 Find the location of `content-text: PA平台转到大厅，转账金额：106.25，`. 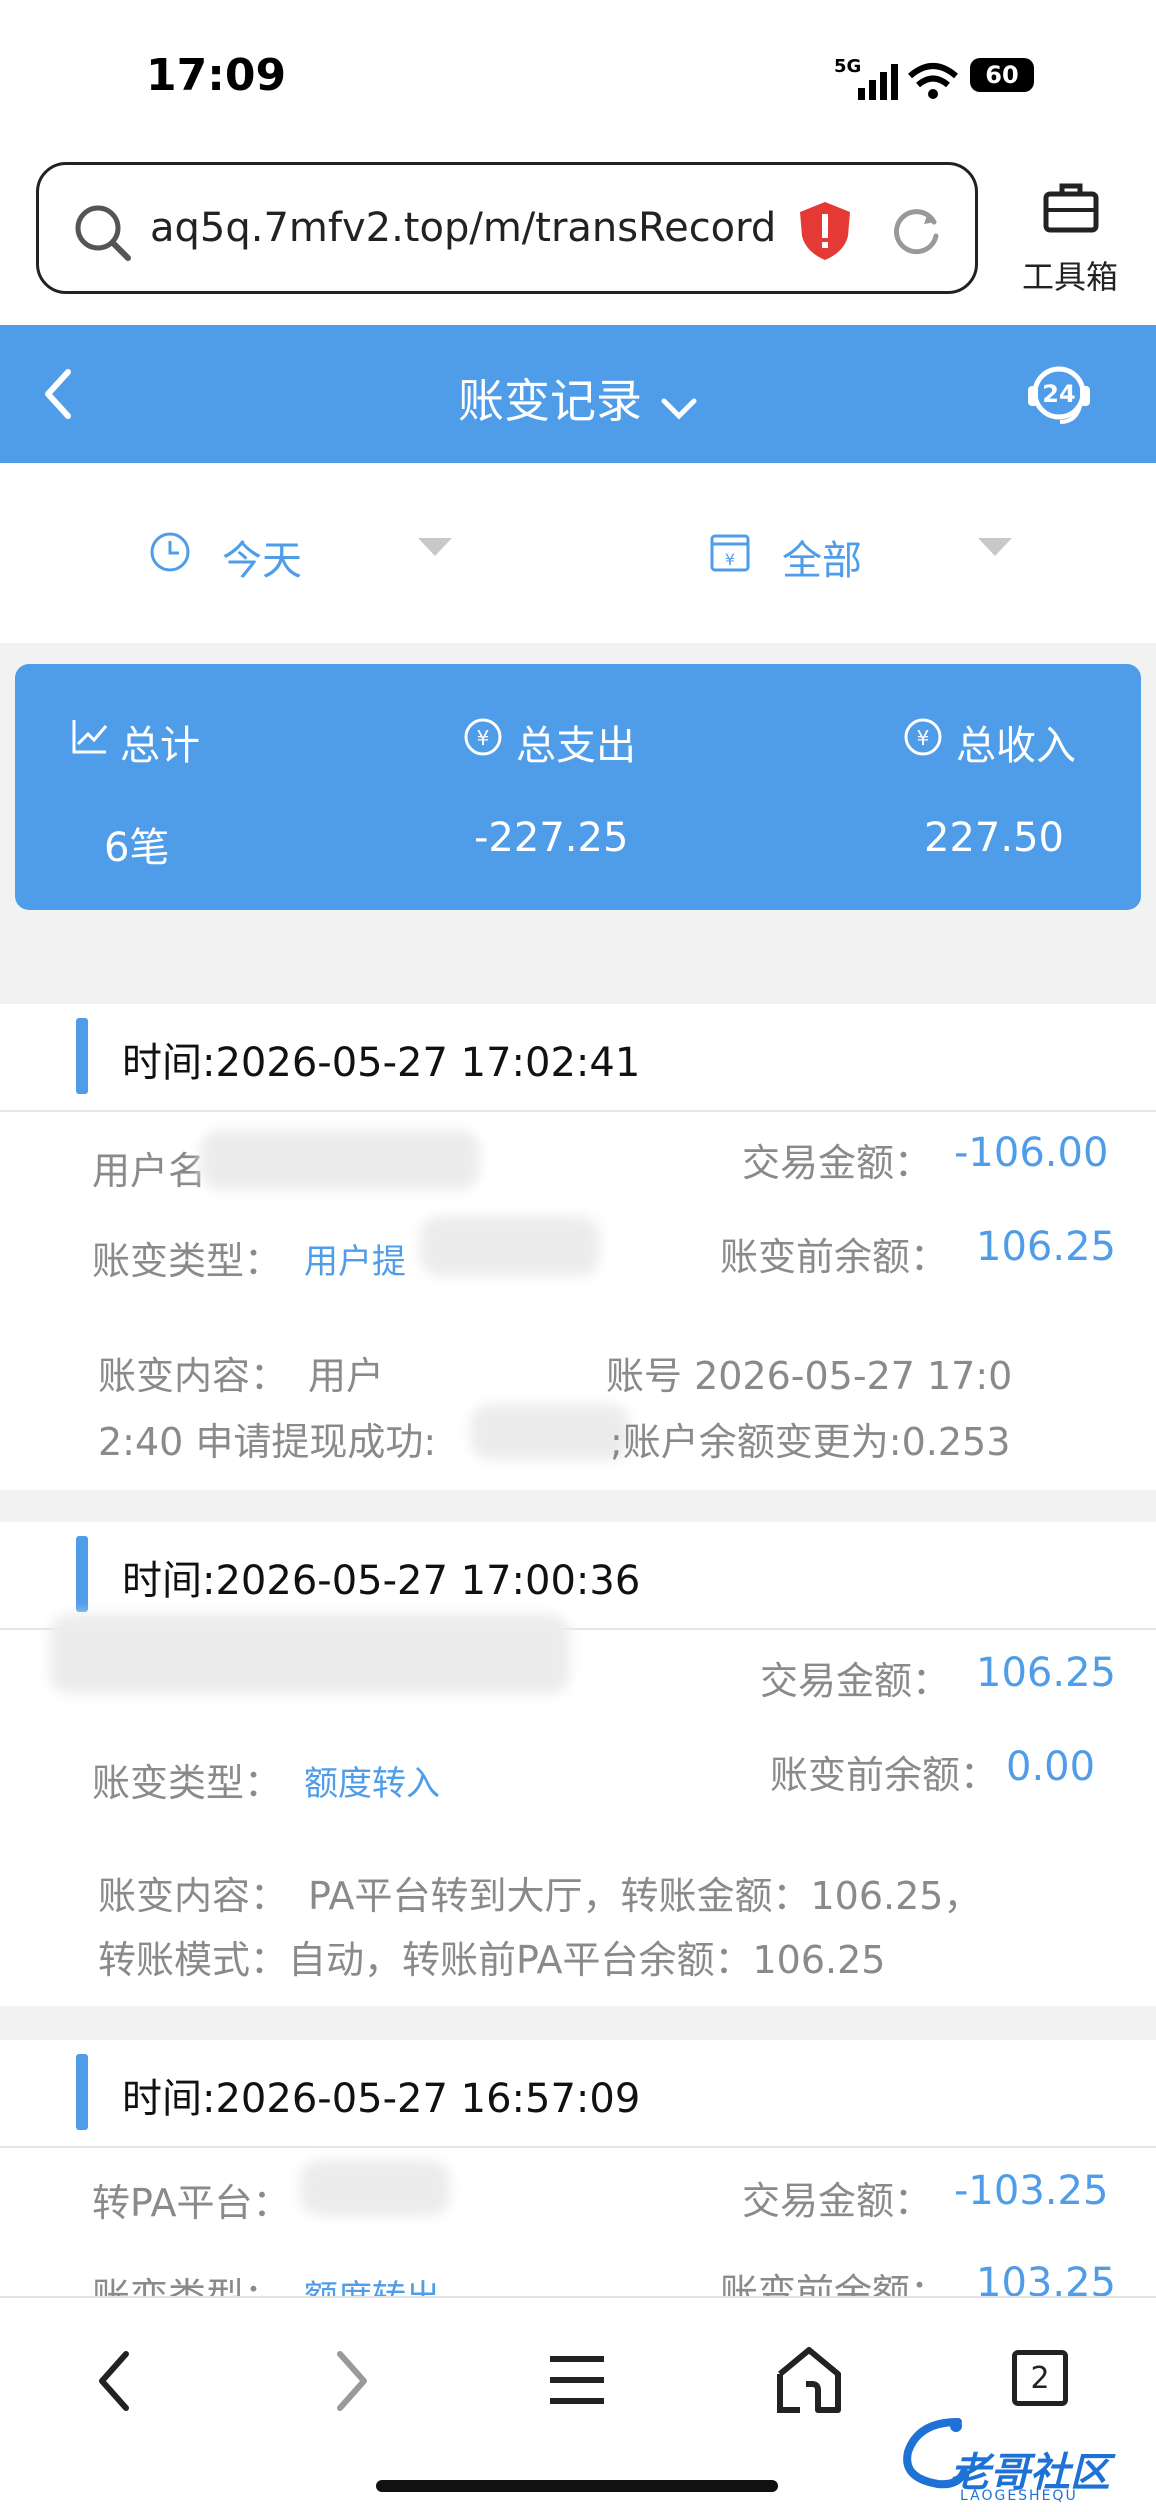

content-text: PA平台转到大厅，转账金额：106.25， is located at coordinates (645, 1896).